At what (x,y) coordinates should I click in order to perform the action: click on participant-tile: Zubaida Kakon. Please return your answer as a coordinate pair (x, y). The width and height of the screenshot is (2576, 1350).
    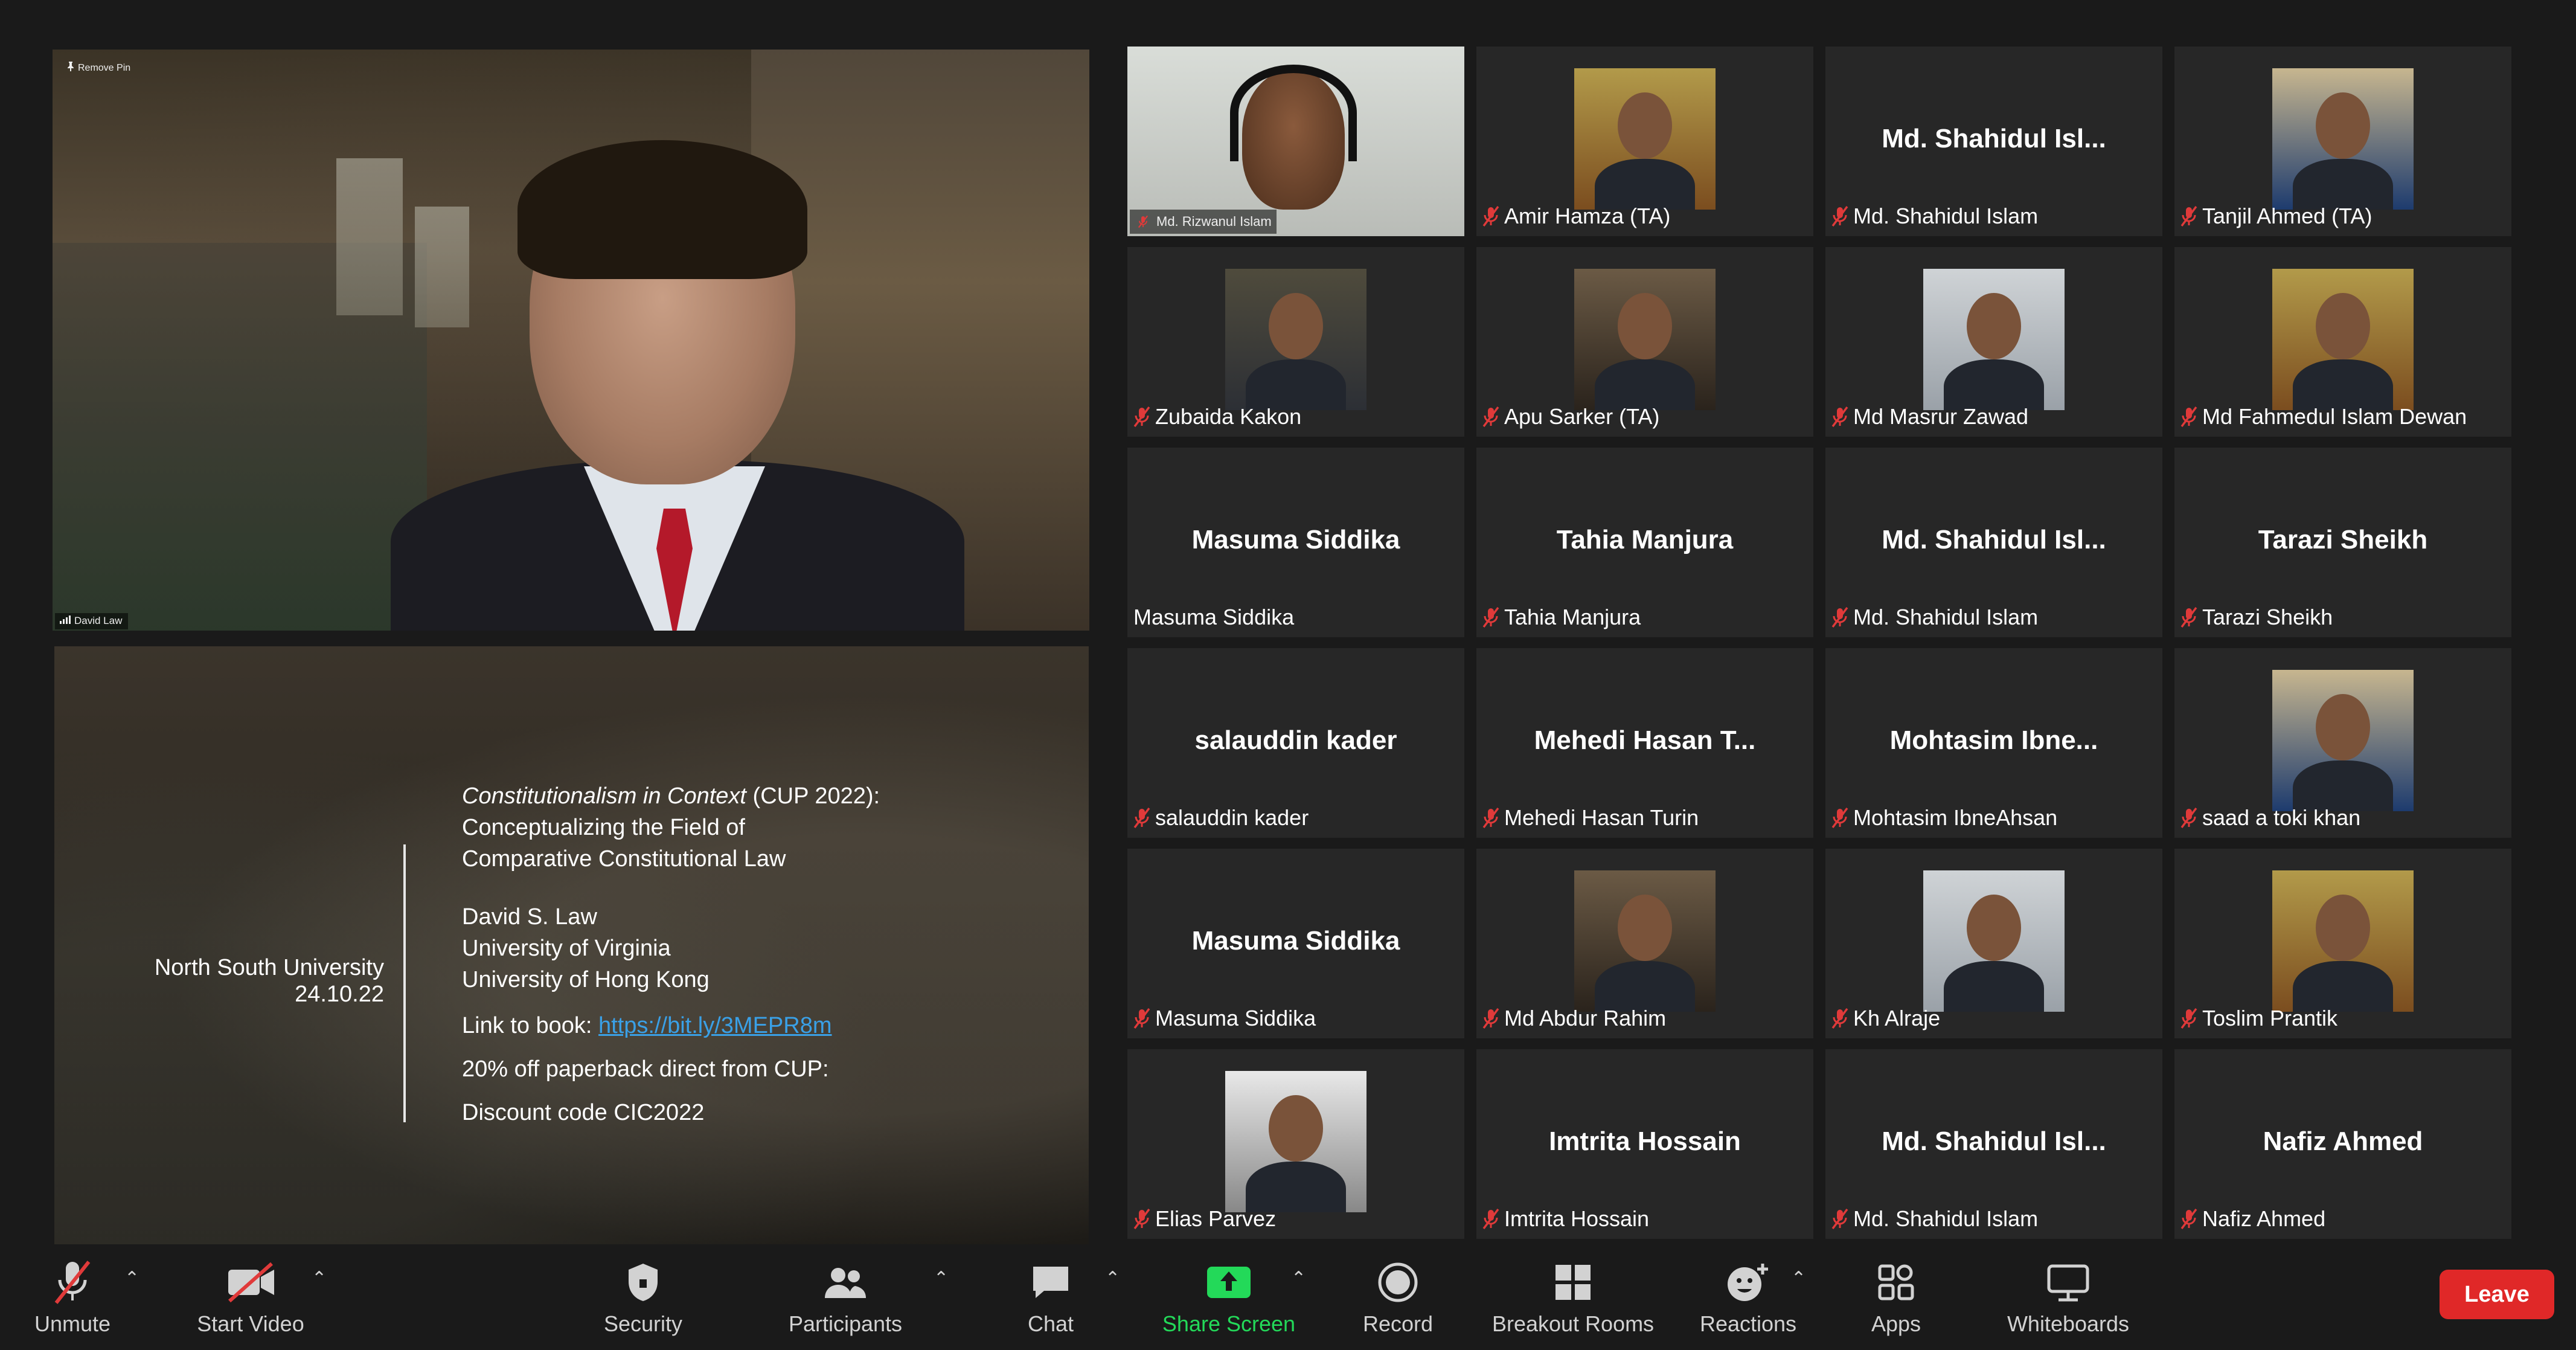
    Looking at the image, I should click on (1295, 342).